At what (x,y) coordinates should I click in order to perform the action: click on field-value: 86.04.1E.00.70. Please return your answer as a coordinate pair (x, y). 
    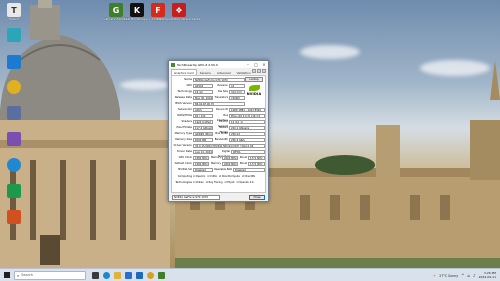
    Looking at the image, I should click on (219, 103).